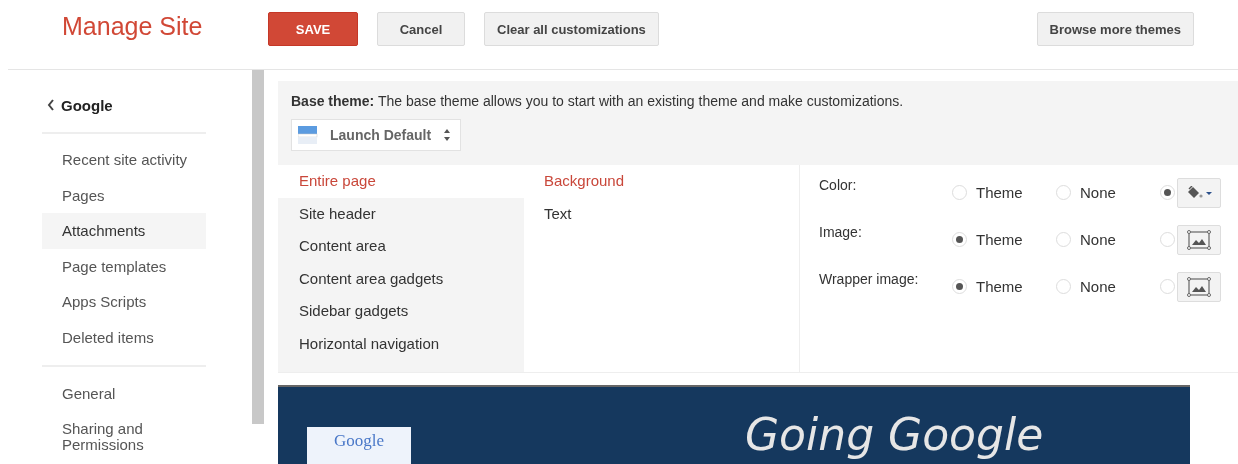 This screenshot has height=464, width=1238. Describe the element at coordinates (401, 181) in the screenshot. I see `section-item: Entire page` at that location.